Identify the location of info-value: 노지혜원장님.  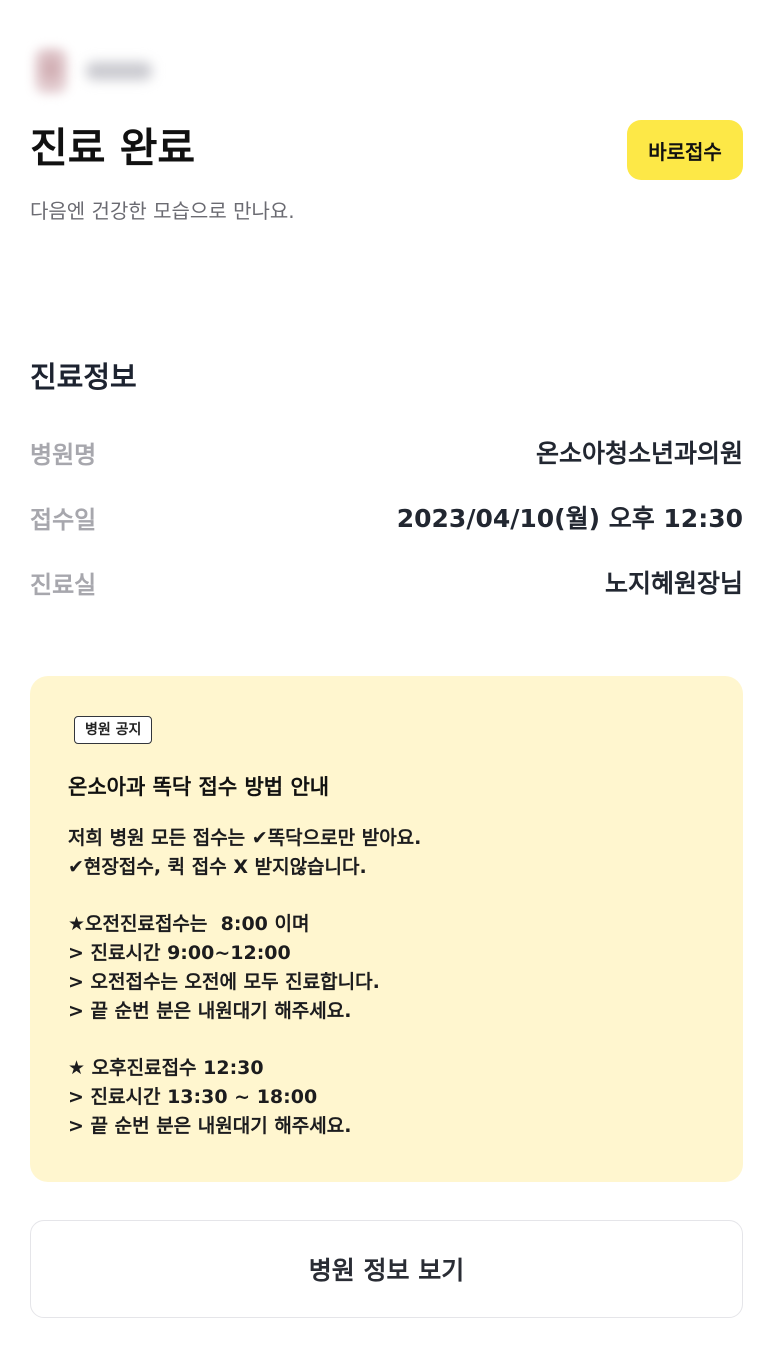
(673, 583).